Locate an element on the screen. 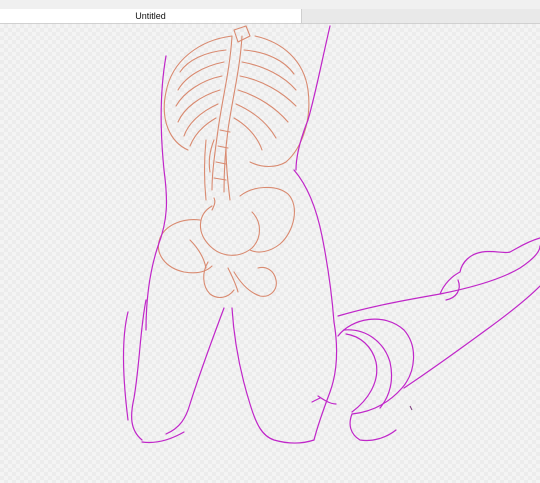  top-toolbar-strip is located at coordinates (270, 4).